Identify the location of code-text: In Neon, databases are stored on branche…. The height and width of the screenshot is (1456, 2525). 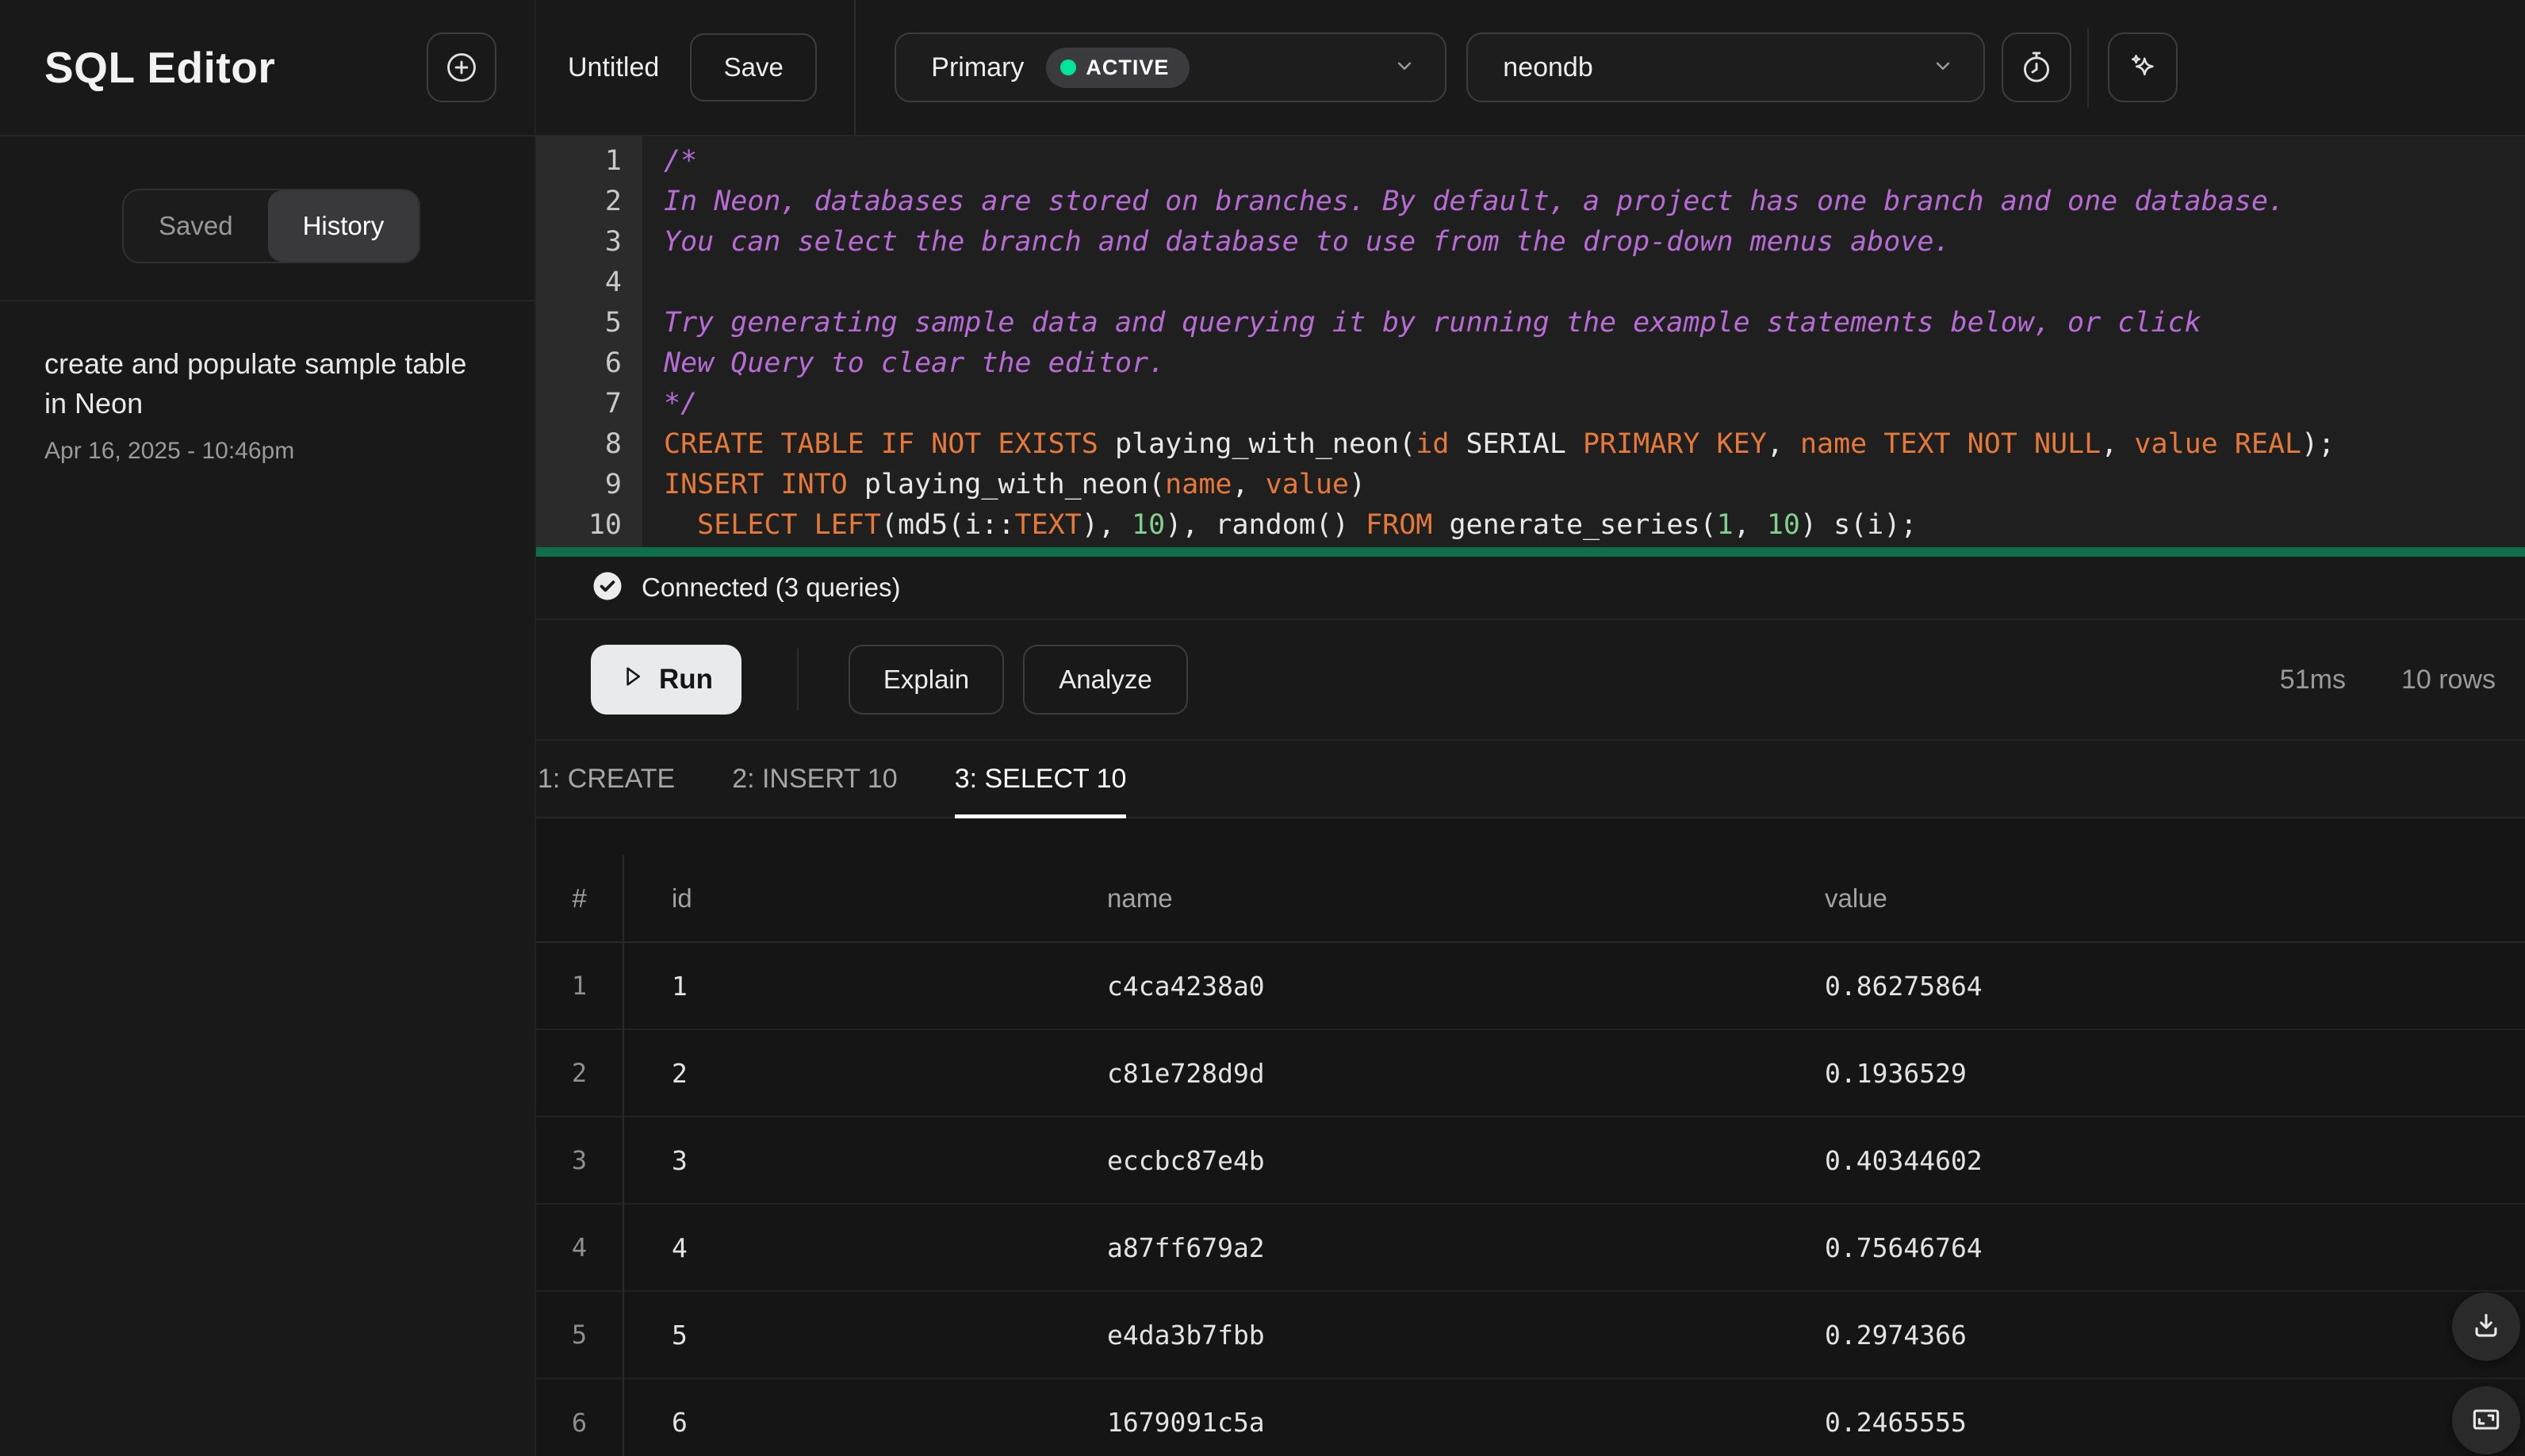
(1474, 201).